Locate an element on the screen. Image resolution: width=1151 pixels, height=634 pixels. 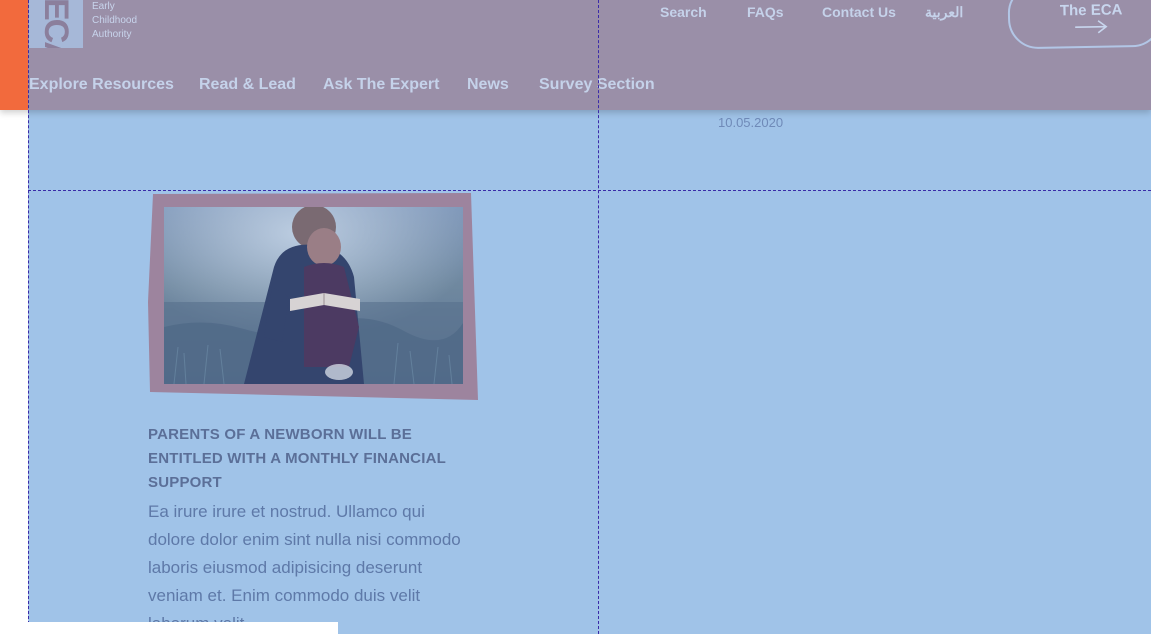
children-reading-photo is located at coordinates (313, 295).